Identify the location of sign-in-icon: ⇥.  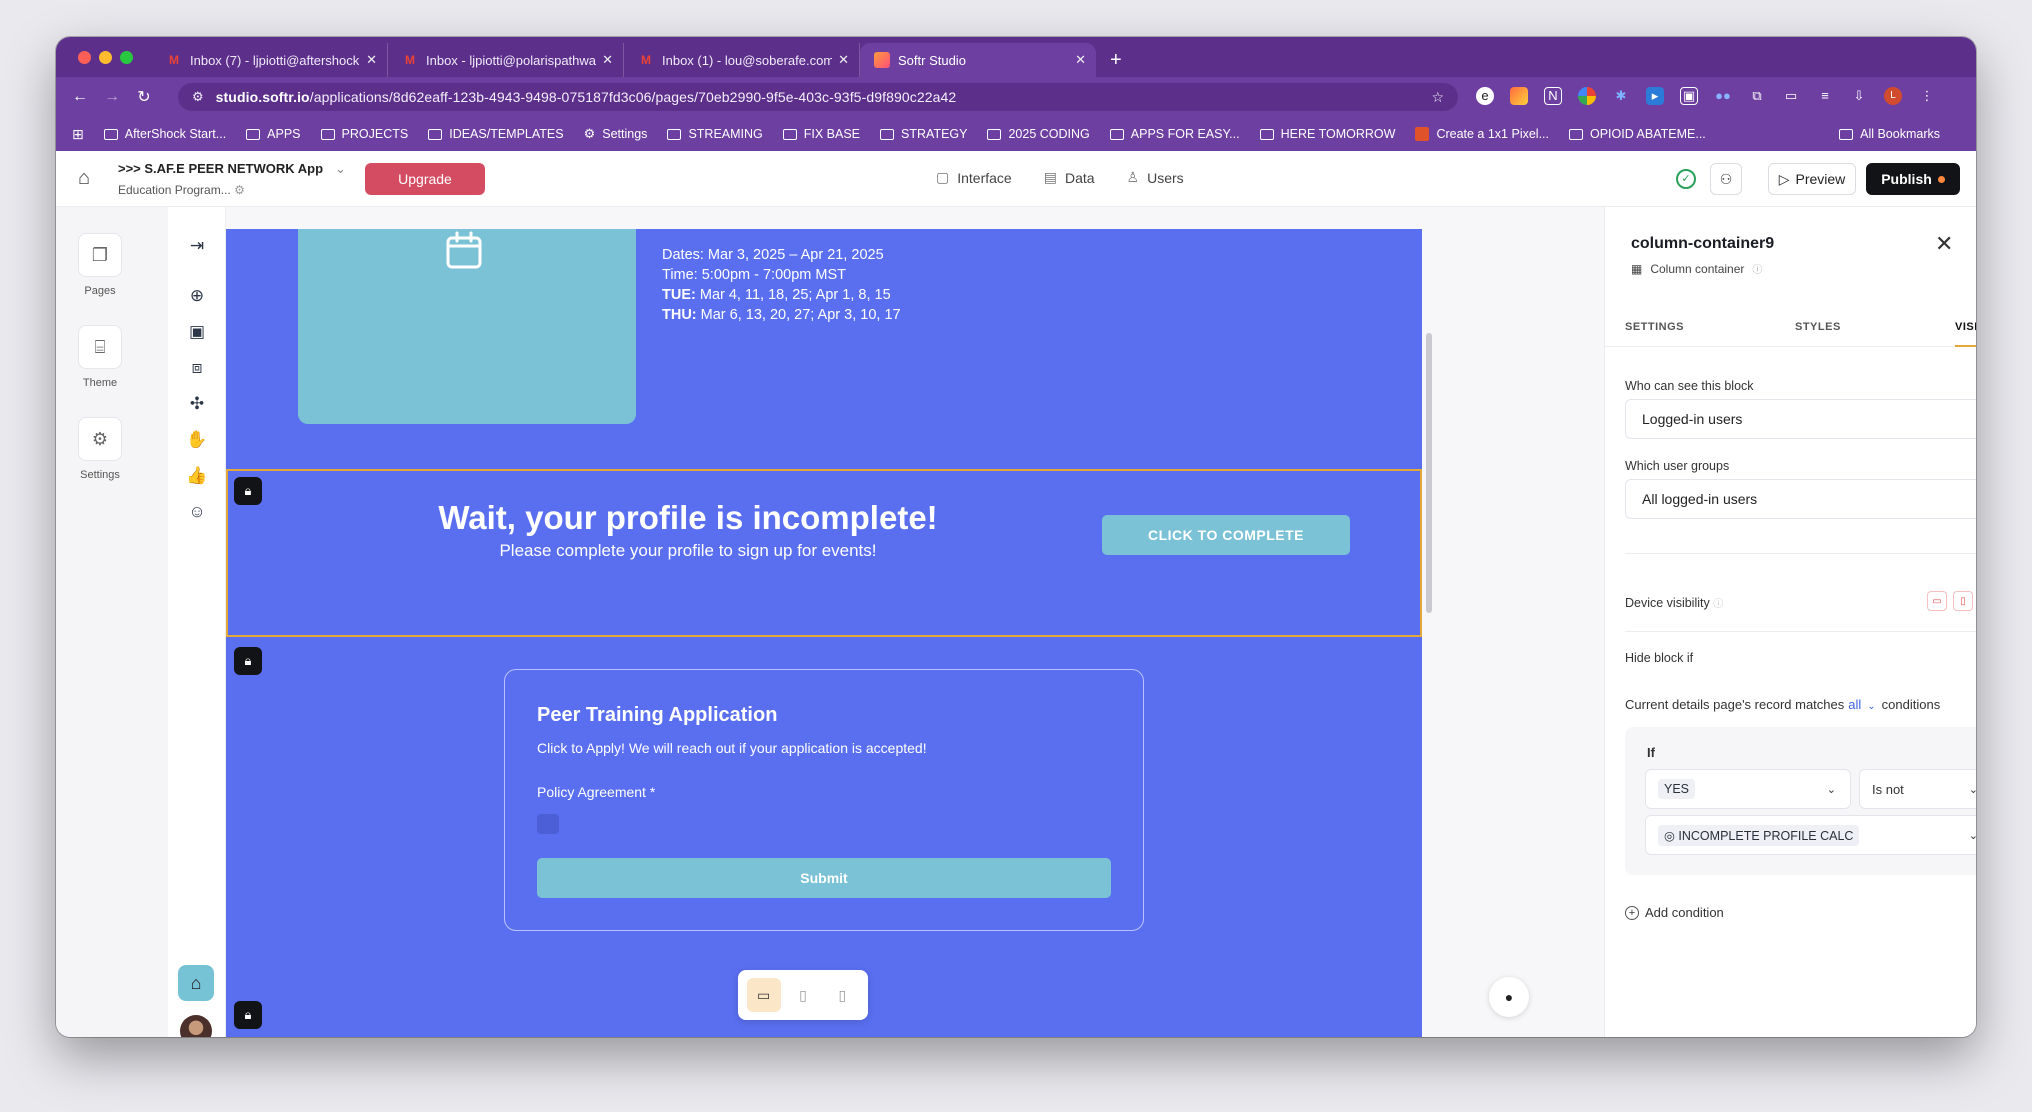
(197, 246).